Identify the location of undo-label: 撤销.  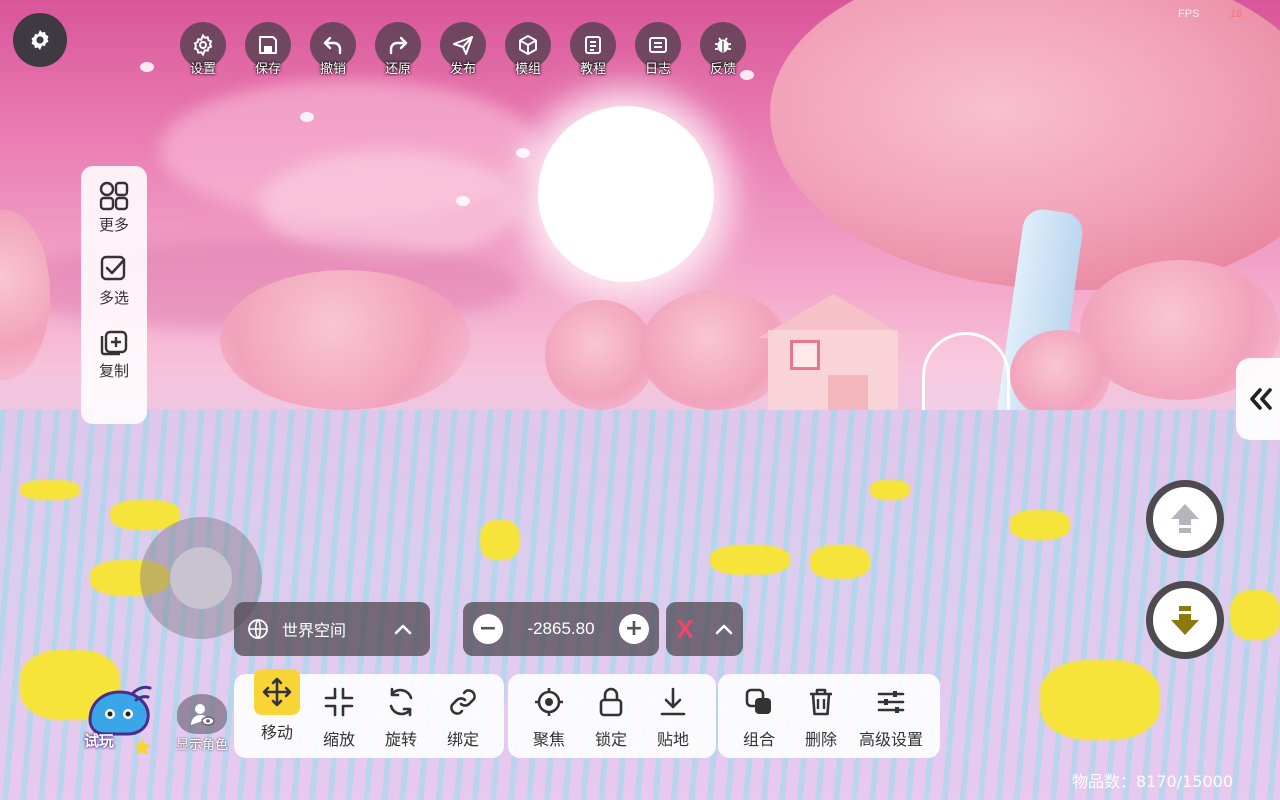
(332, 69).